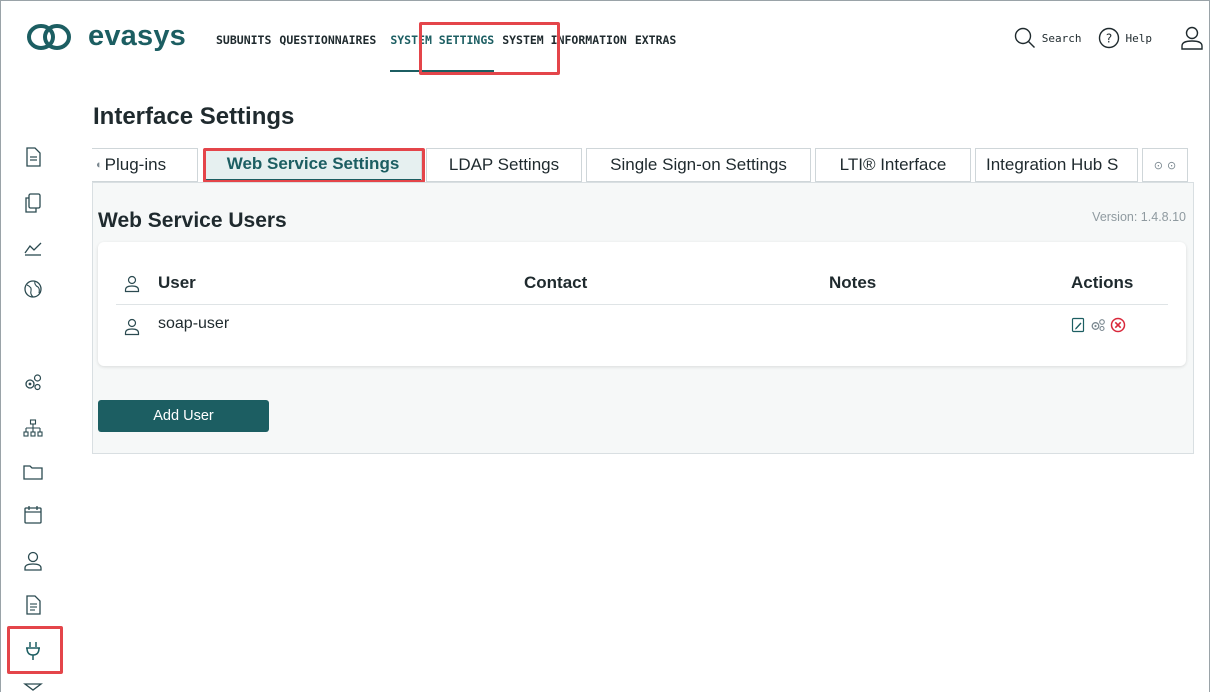 This screenshot has width=1210, height=692. I want to click on column-header-user: User, so click(177, 283).